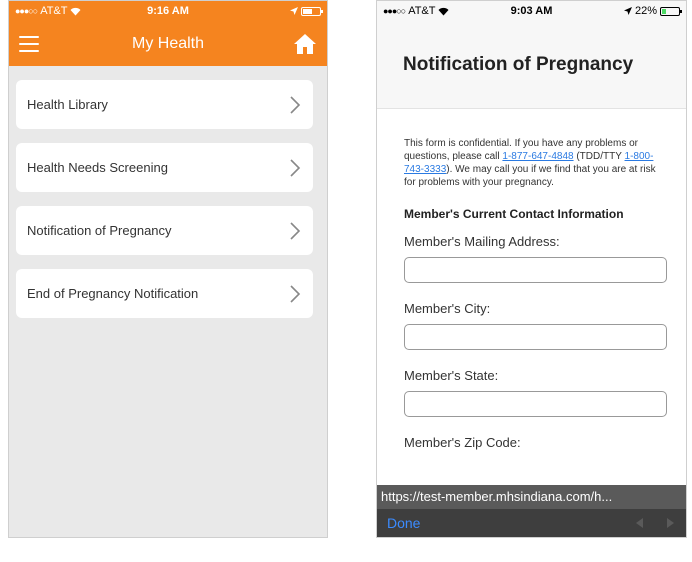 The height and width of the screenshot is (562, 692). Describe the element at coordinates (482, 241) in the screenshot. I see `mailing-address-label: Member's Mailing Address:` at that location.